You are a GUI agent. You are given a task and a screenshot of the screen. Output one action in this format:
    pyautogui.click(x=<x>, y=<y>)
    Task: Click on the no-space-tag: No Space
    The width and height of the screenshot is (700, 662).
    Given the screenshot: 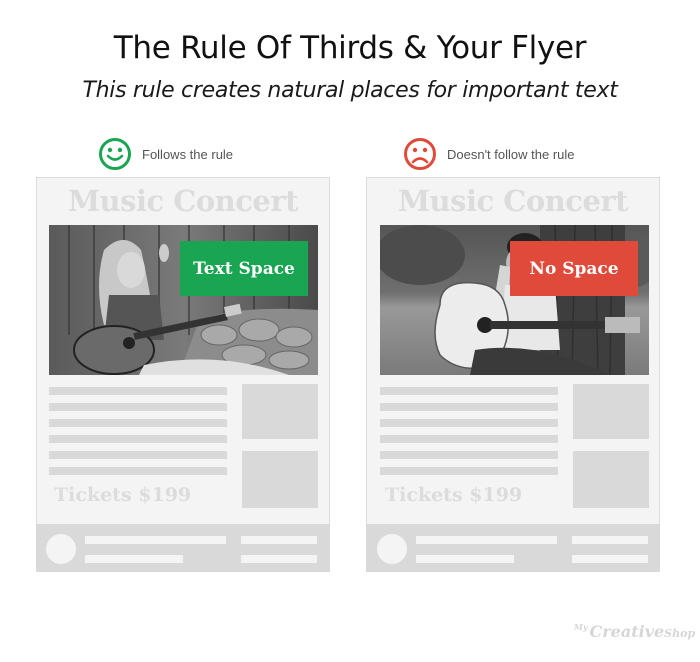 What is the action you would take?
    pyautogui.click(x=574, y=268)
    